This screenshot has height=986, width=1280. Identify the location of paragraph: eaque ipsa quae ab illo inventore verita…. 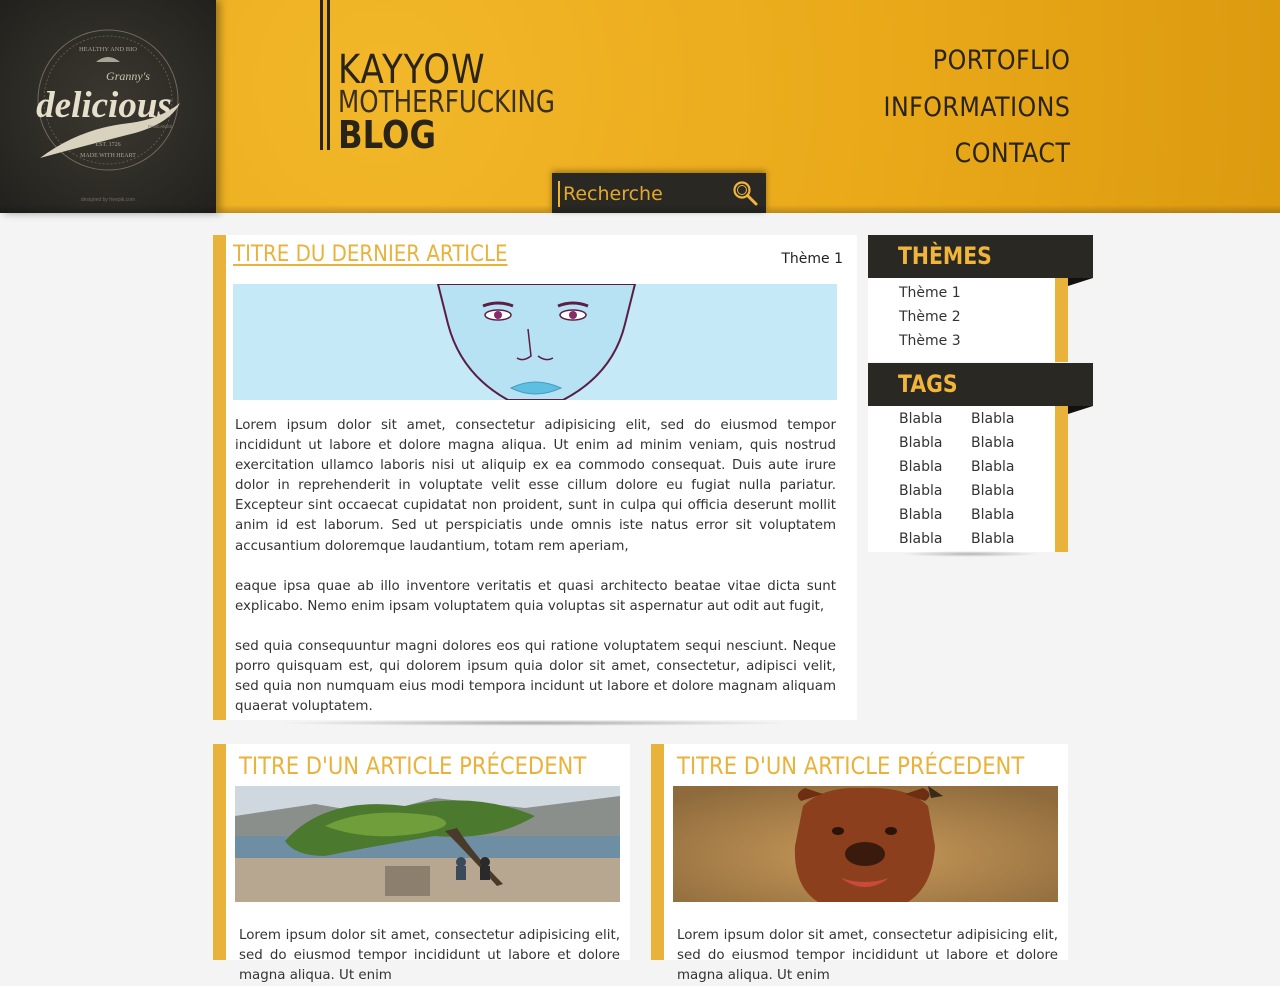
(535, 596).